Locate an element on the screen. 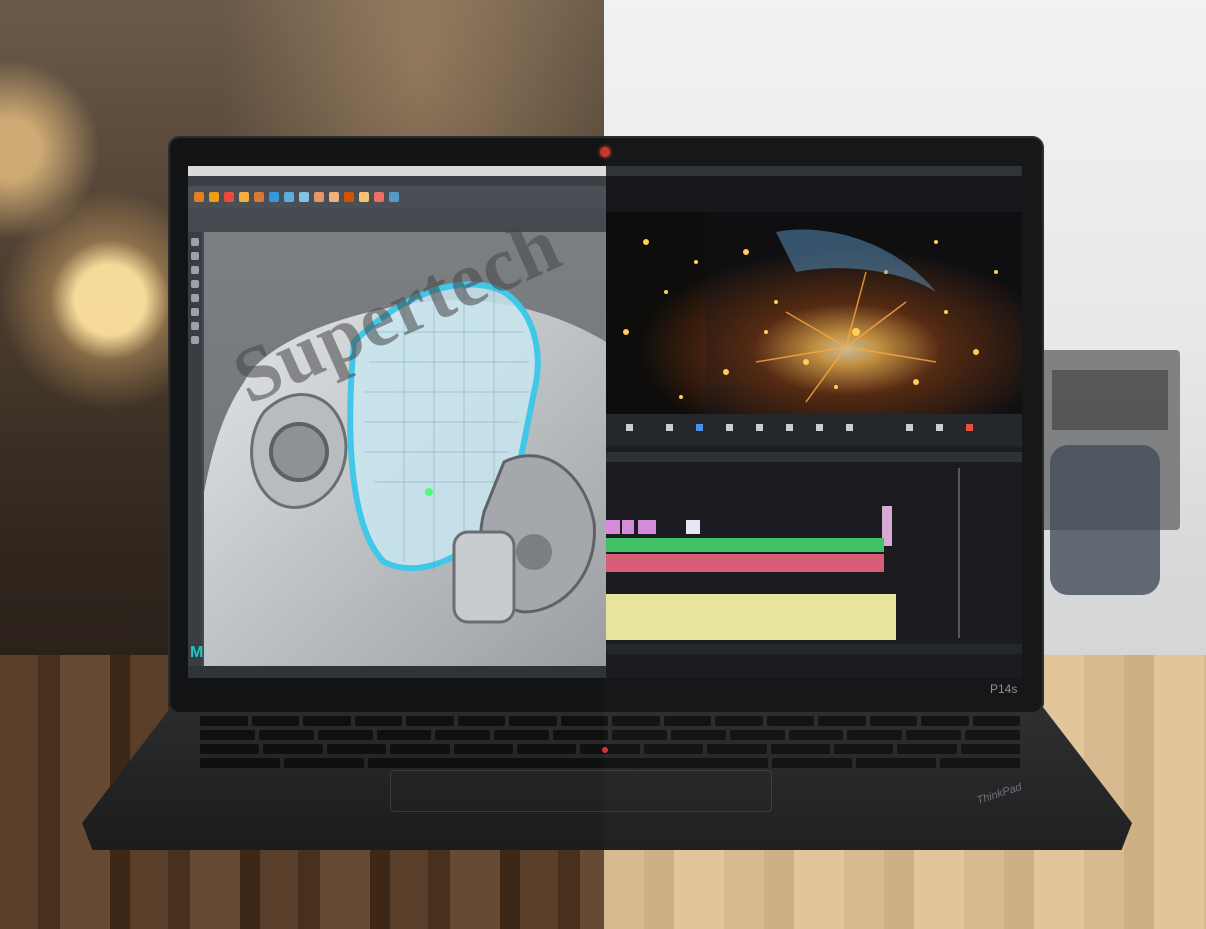 The width and height of the screenshot is (1206, 929). app-titlebar is located at coordinates (397, 171).